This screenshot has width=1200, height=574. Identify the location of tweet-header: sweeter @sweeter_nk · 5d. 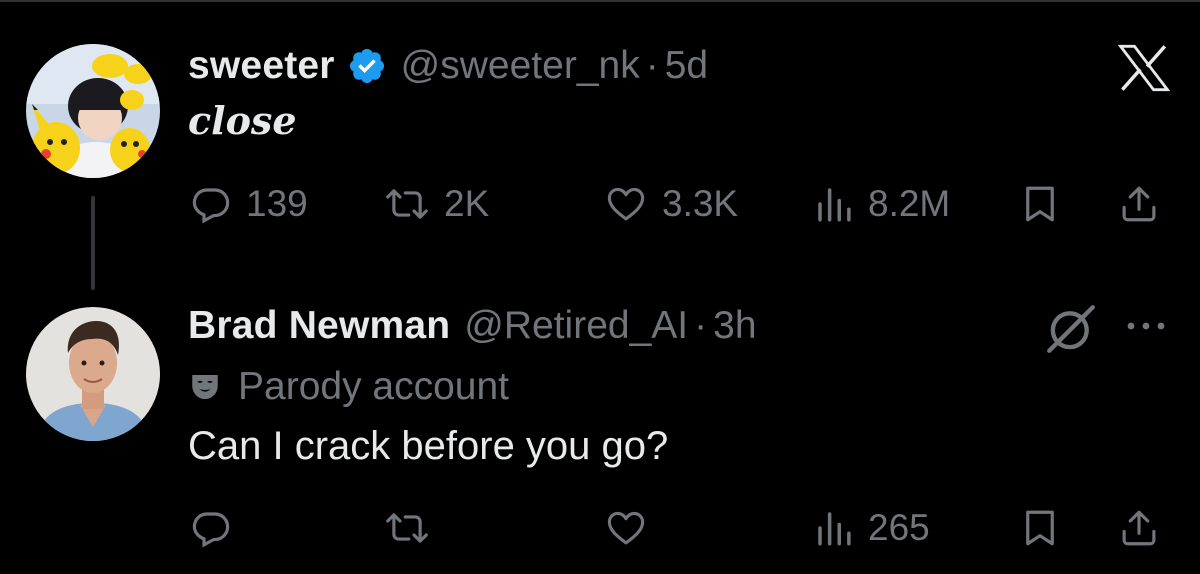
(448, 66).